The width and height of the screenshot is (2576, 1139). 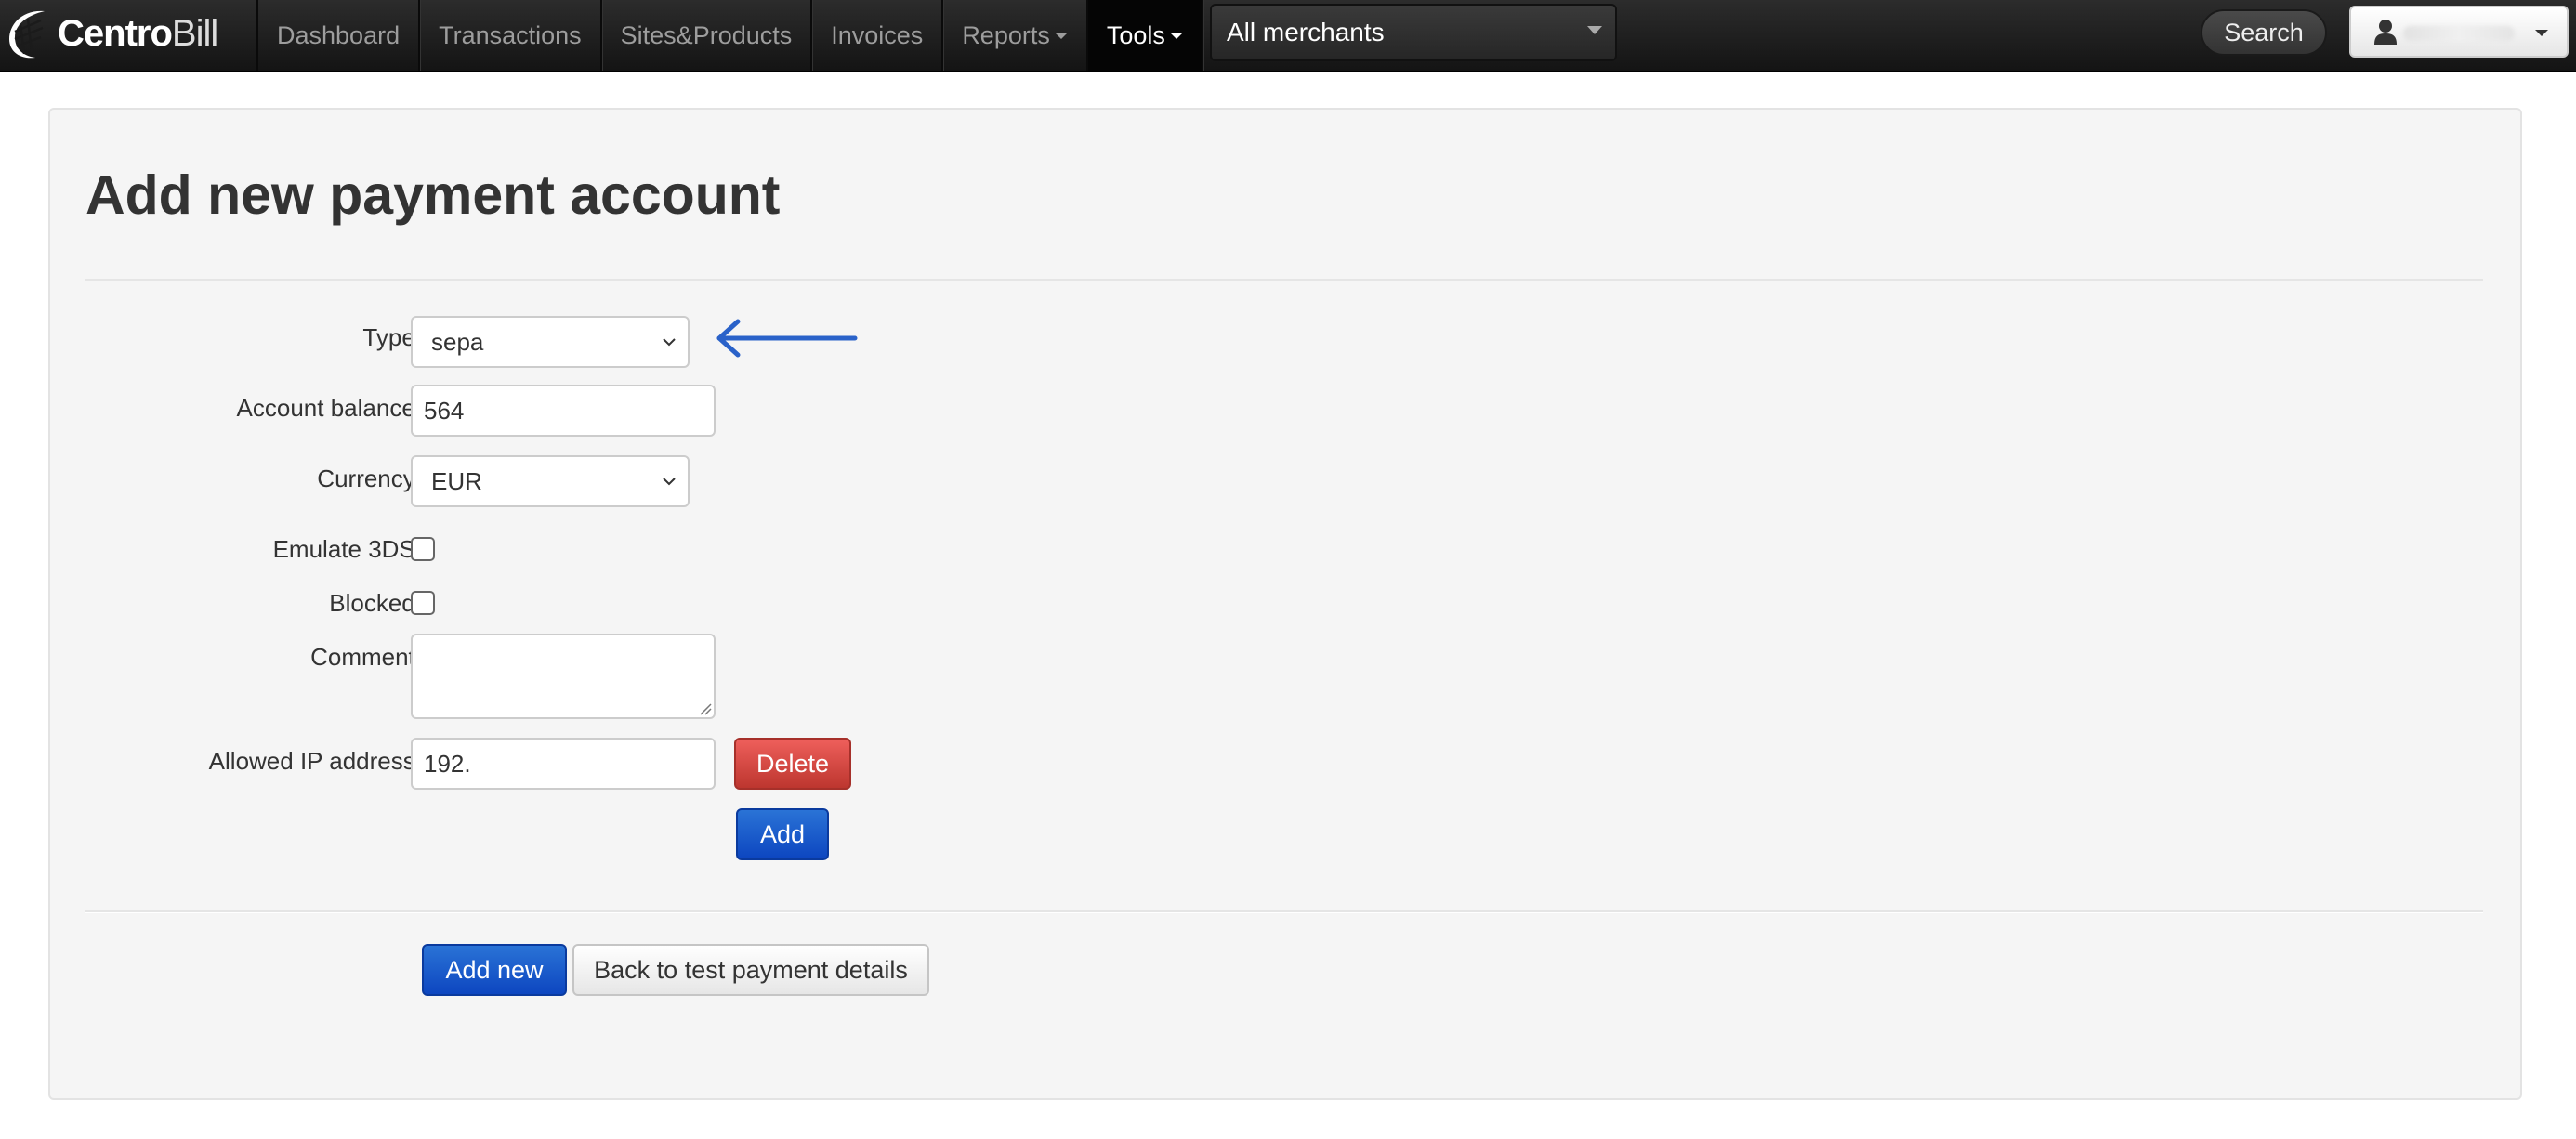 I want to click on resize-grip-icon, so click(x=705, y=708).